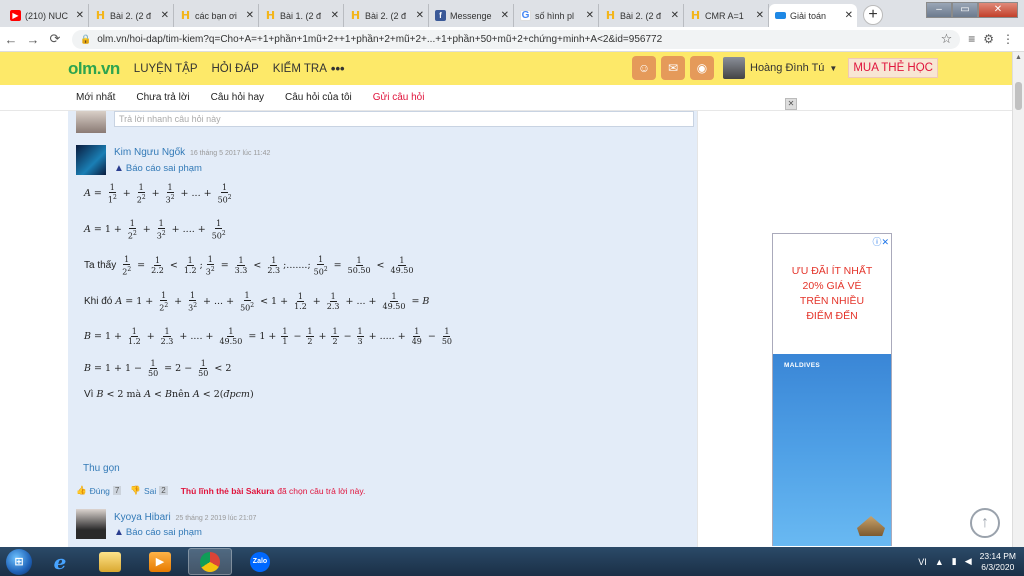 The width and height of the screenshot is (1024, 576). Describe the element at coordinates (971, 39) in the screenshot. I see `reading-list-icon: ≡` at that location.